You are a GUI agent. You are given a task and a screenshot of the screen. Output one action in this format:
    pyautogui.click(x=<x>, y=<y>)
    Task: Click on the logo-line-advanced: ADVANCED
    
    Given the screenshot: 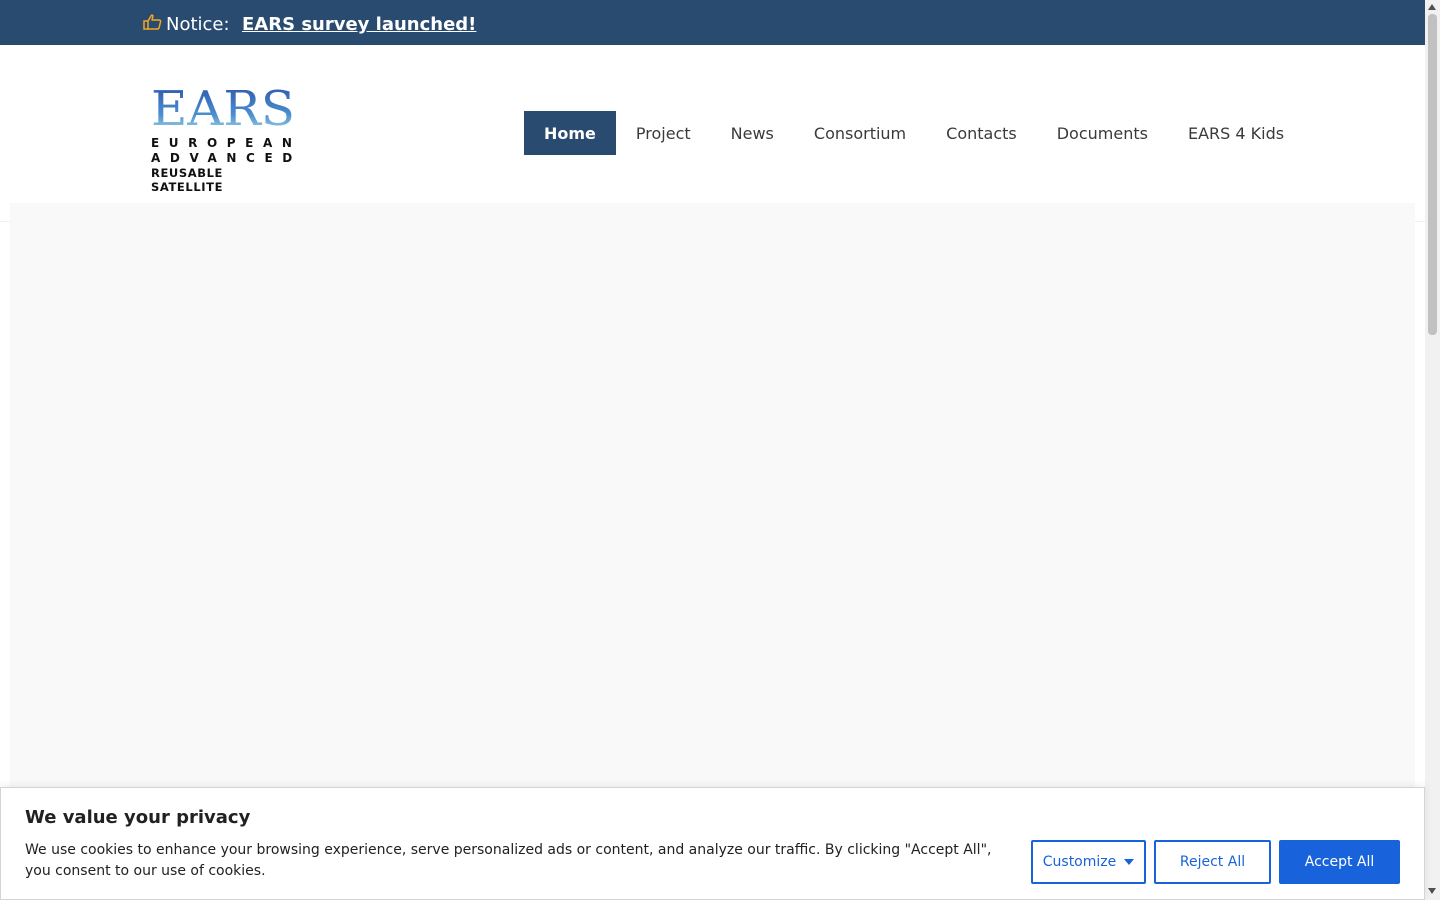 What is the action you would take?
    pyautogui.click(x=226, y=158)
    